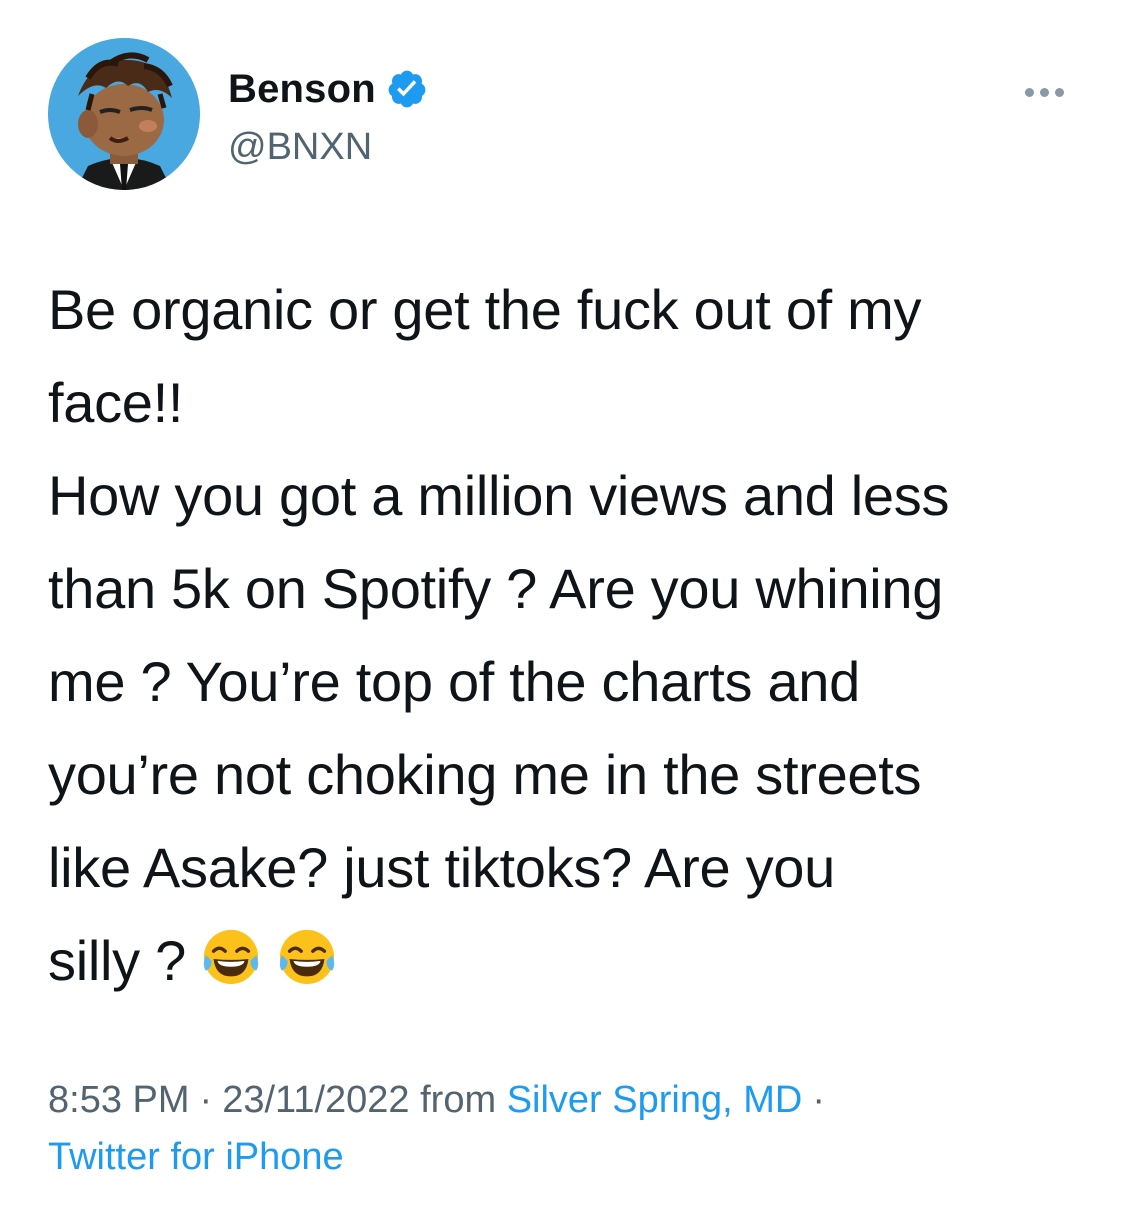  What do you see at coordinates (328, 116) in the screenshot?
I see `author-names: Benson @BNXN` at bounding box center [328, 116].